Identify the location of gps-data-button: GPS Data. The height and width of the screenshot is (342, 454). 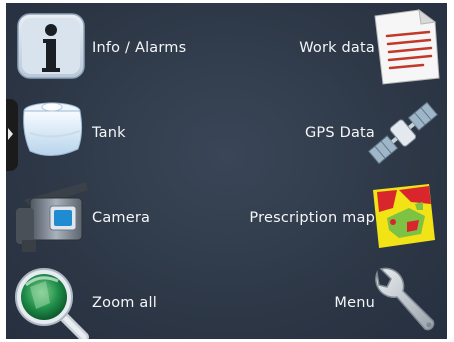
(336, 133).